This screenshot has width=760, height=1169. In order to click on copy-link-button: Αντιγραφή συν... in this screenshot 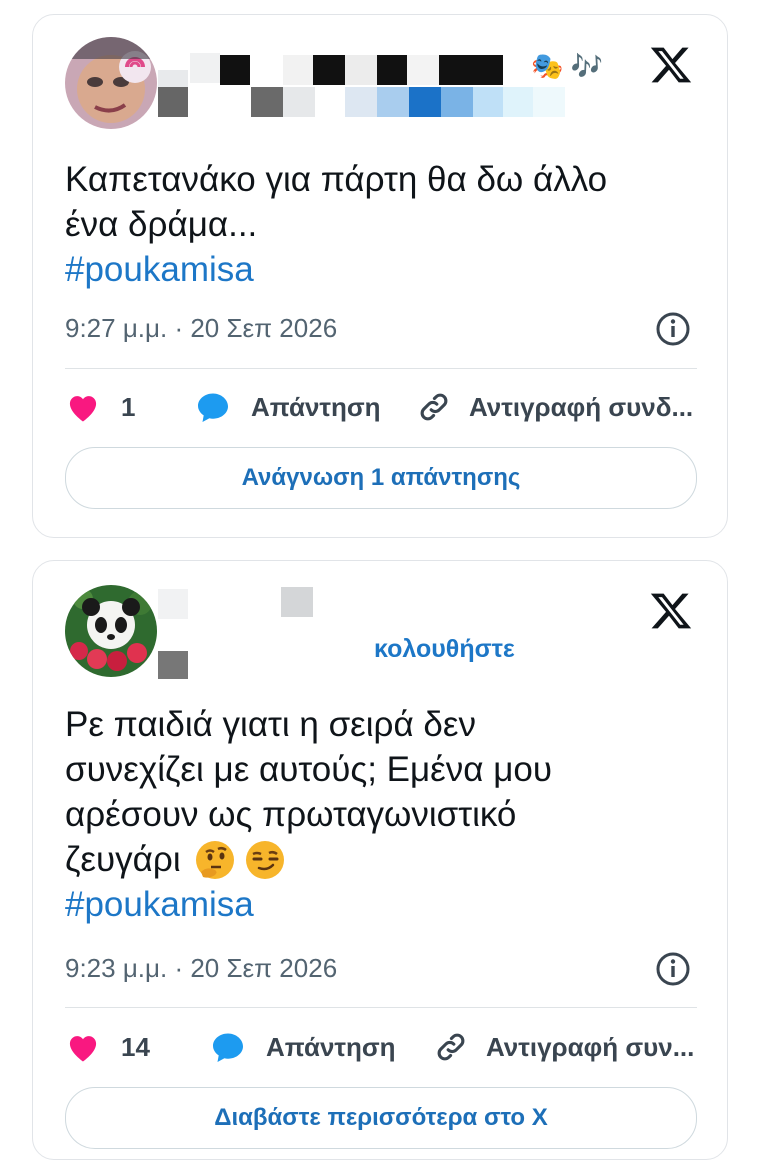, I will do `click(564, 1047)`.